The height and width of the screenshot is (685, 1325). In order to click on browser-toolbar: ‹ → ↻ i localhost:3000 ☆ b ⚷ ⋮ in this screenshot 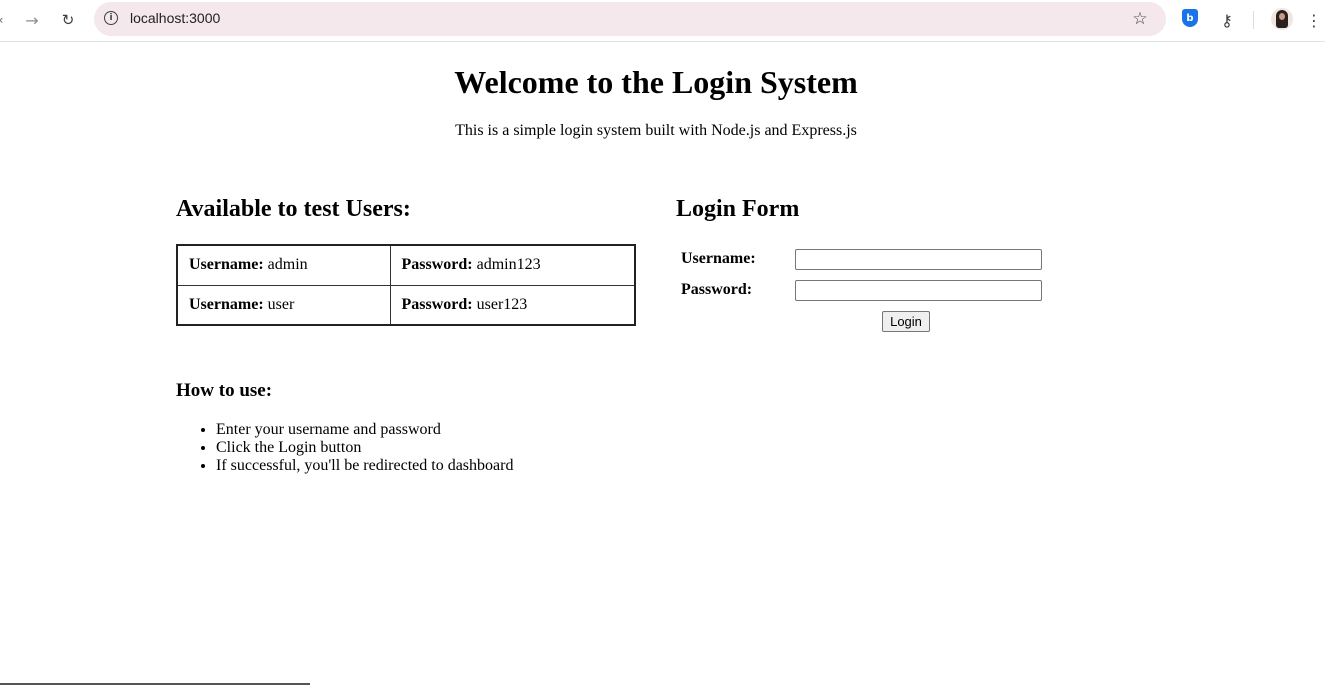, I will do `click(662, 21)`.